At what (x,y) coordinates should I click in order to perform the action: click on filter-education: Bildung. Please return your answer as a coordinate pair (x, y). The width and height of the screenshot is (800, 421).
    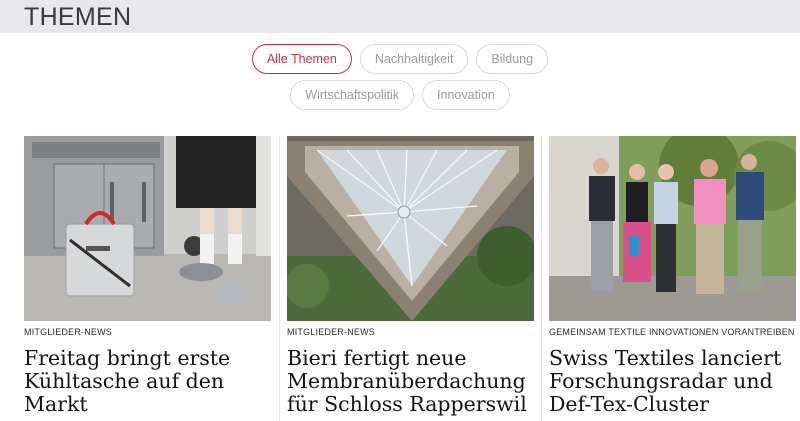
    Looking at the image, I should click on (512, 59).